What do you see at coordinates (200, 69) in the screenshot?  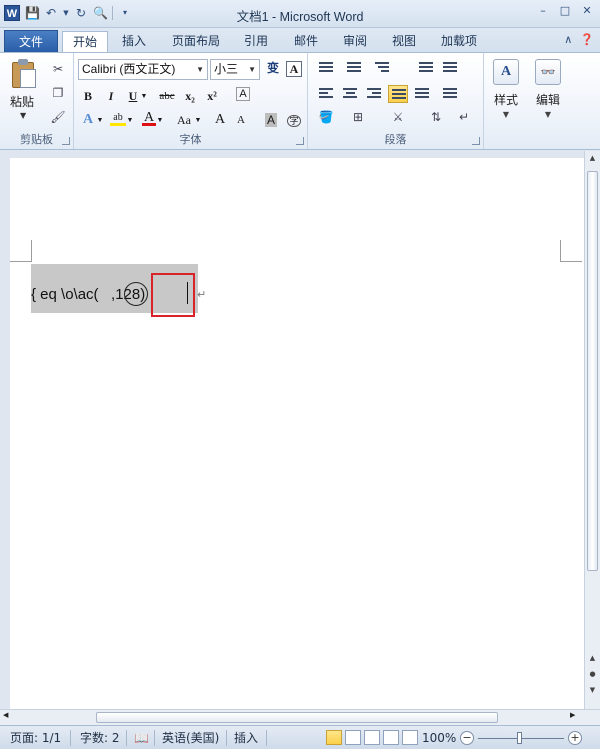 I see `font-name-dropdown-icon: ▼` at bounding box center [200, 69].